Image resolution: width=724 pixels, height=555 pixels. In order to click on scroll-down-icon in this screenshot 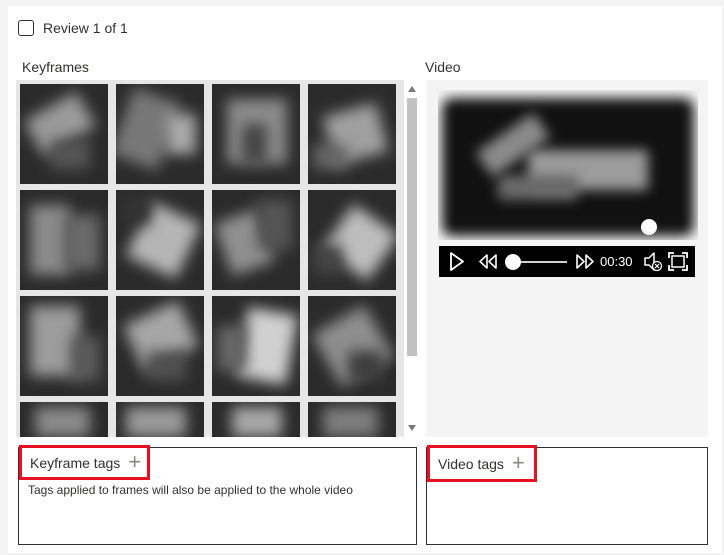, I will do `click(412, 428)`.